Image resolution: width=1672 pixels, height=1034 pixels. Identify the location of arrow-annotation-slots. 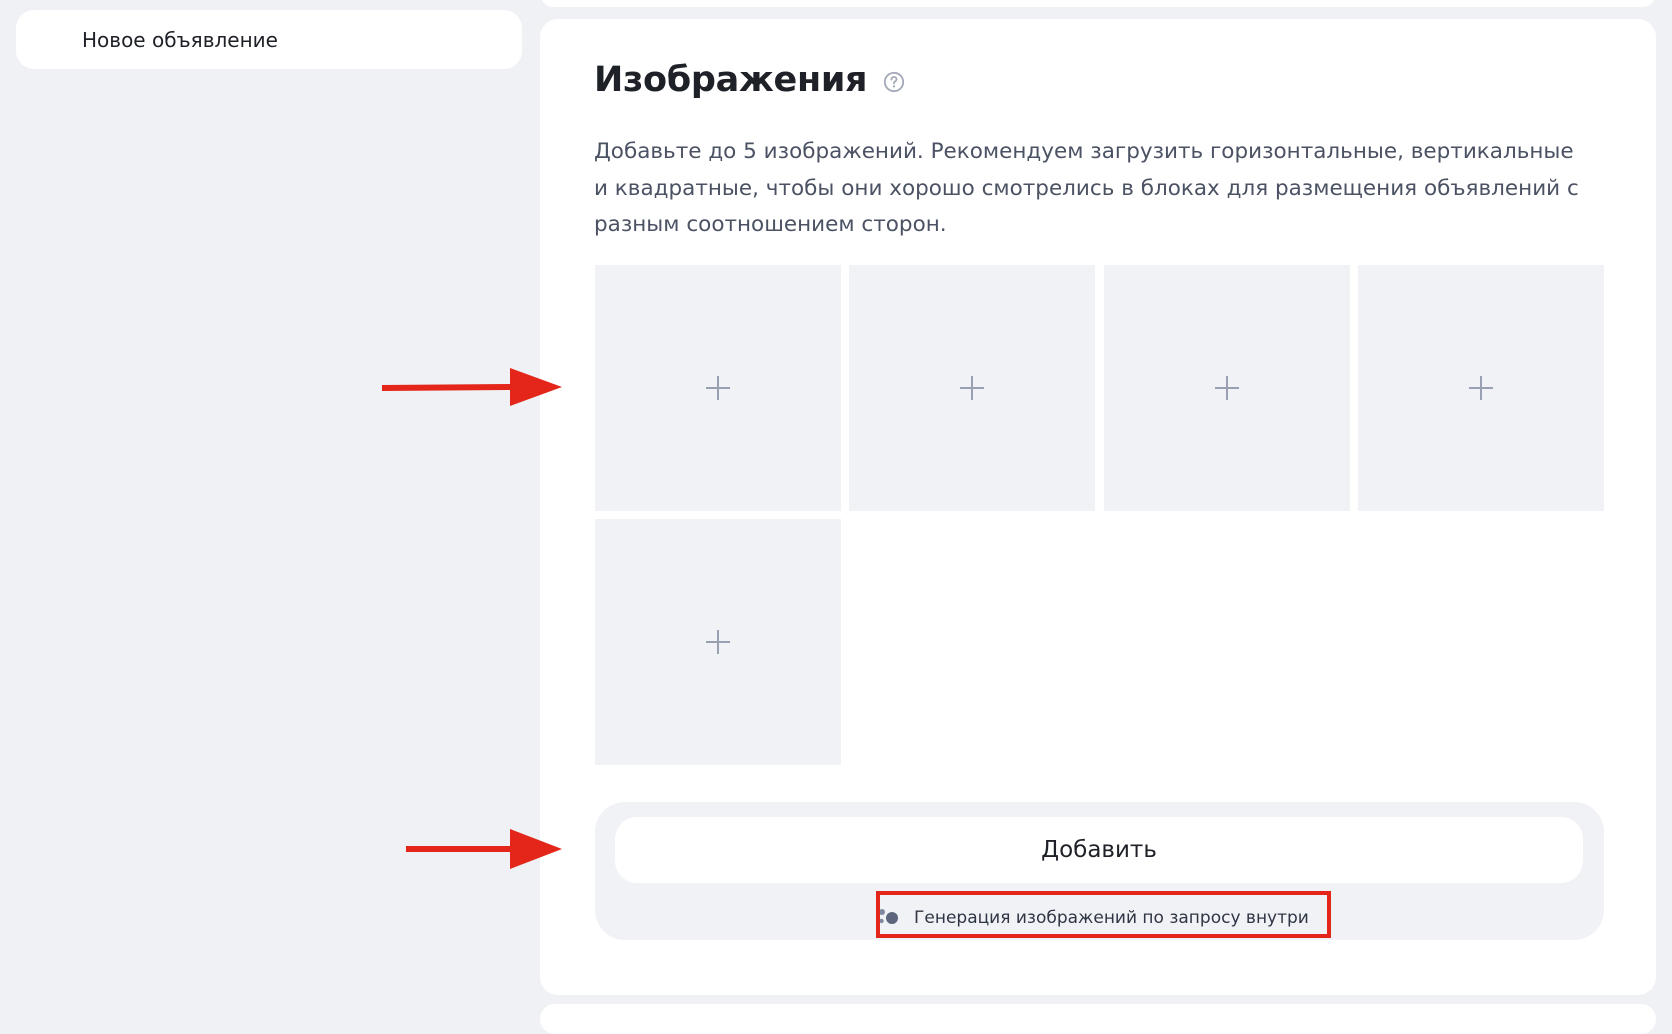
(471, 387).